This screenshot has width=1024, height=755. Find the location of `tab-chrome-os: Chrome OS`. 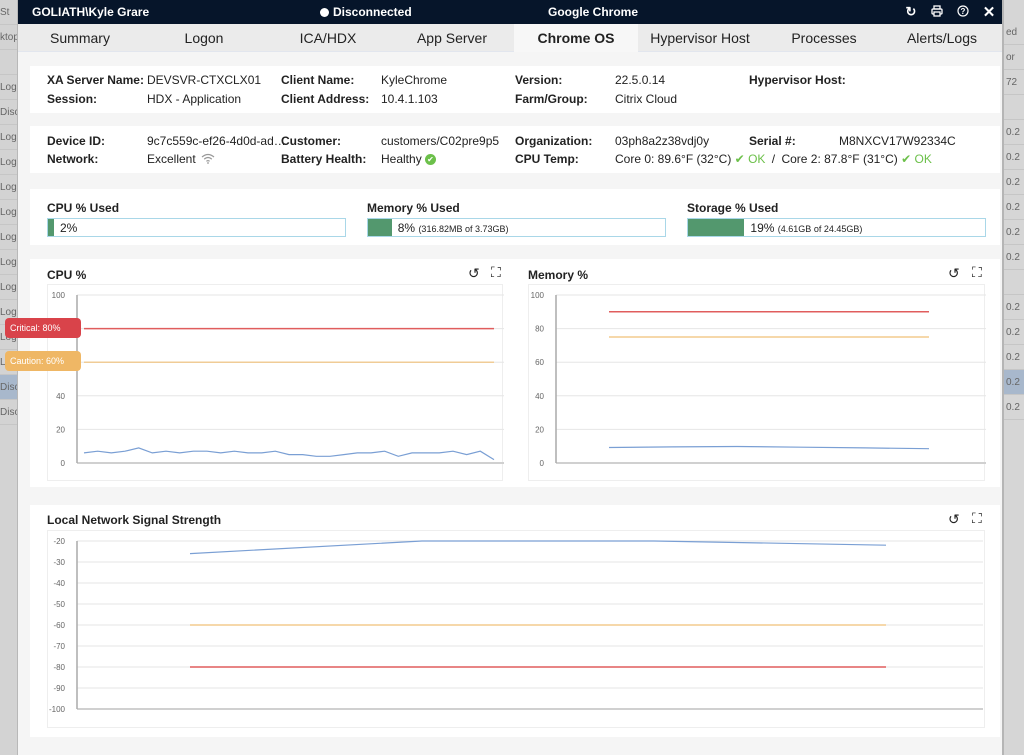

tab-chrome-os: Chrome OS is located at coordinates (576, 38).